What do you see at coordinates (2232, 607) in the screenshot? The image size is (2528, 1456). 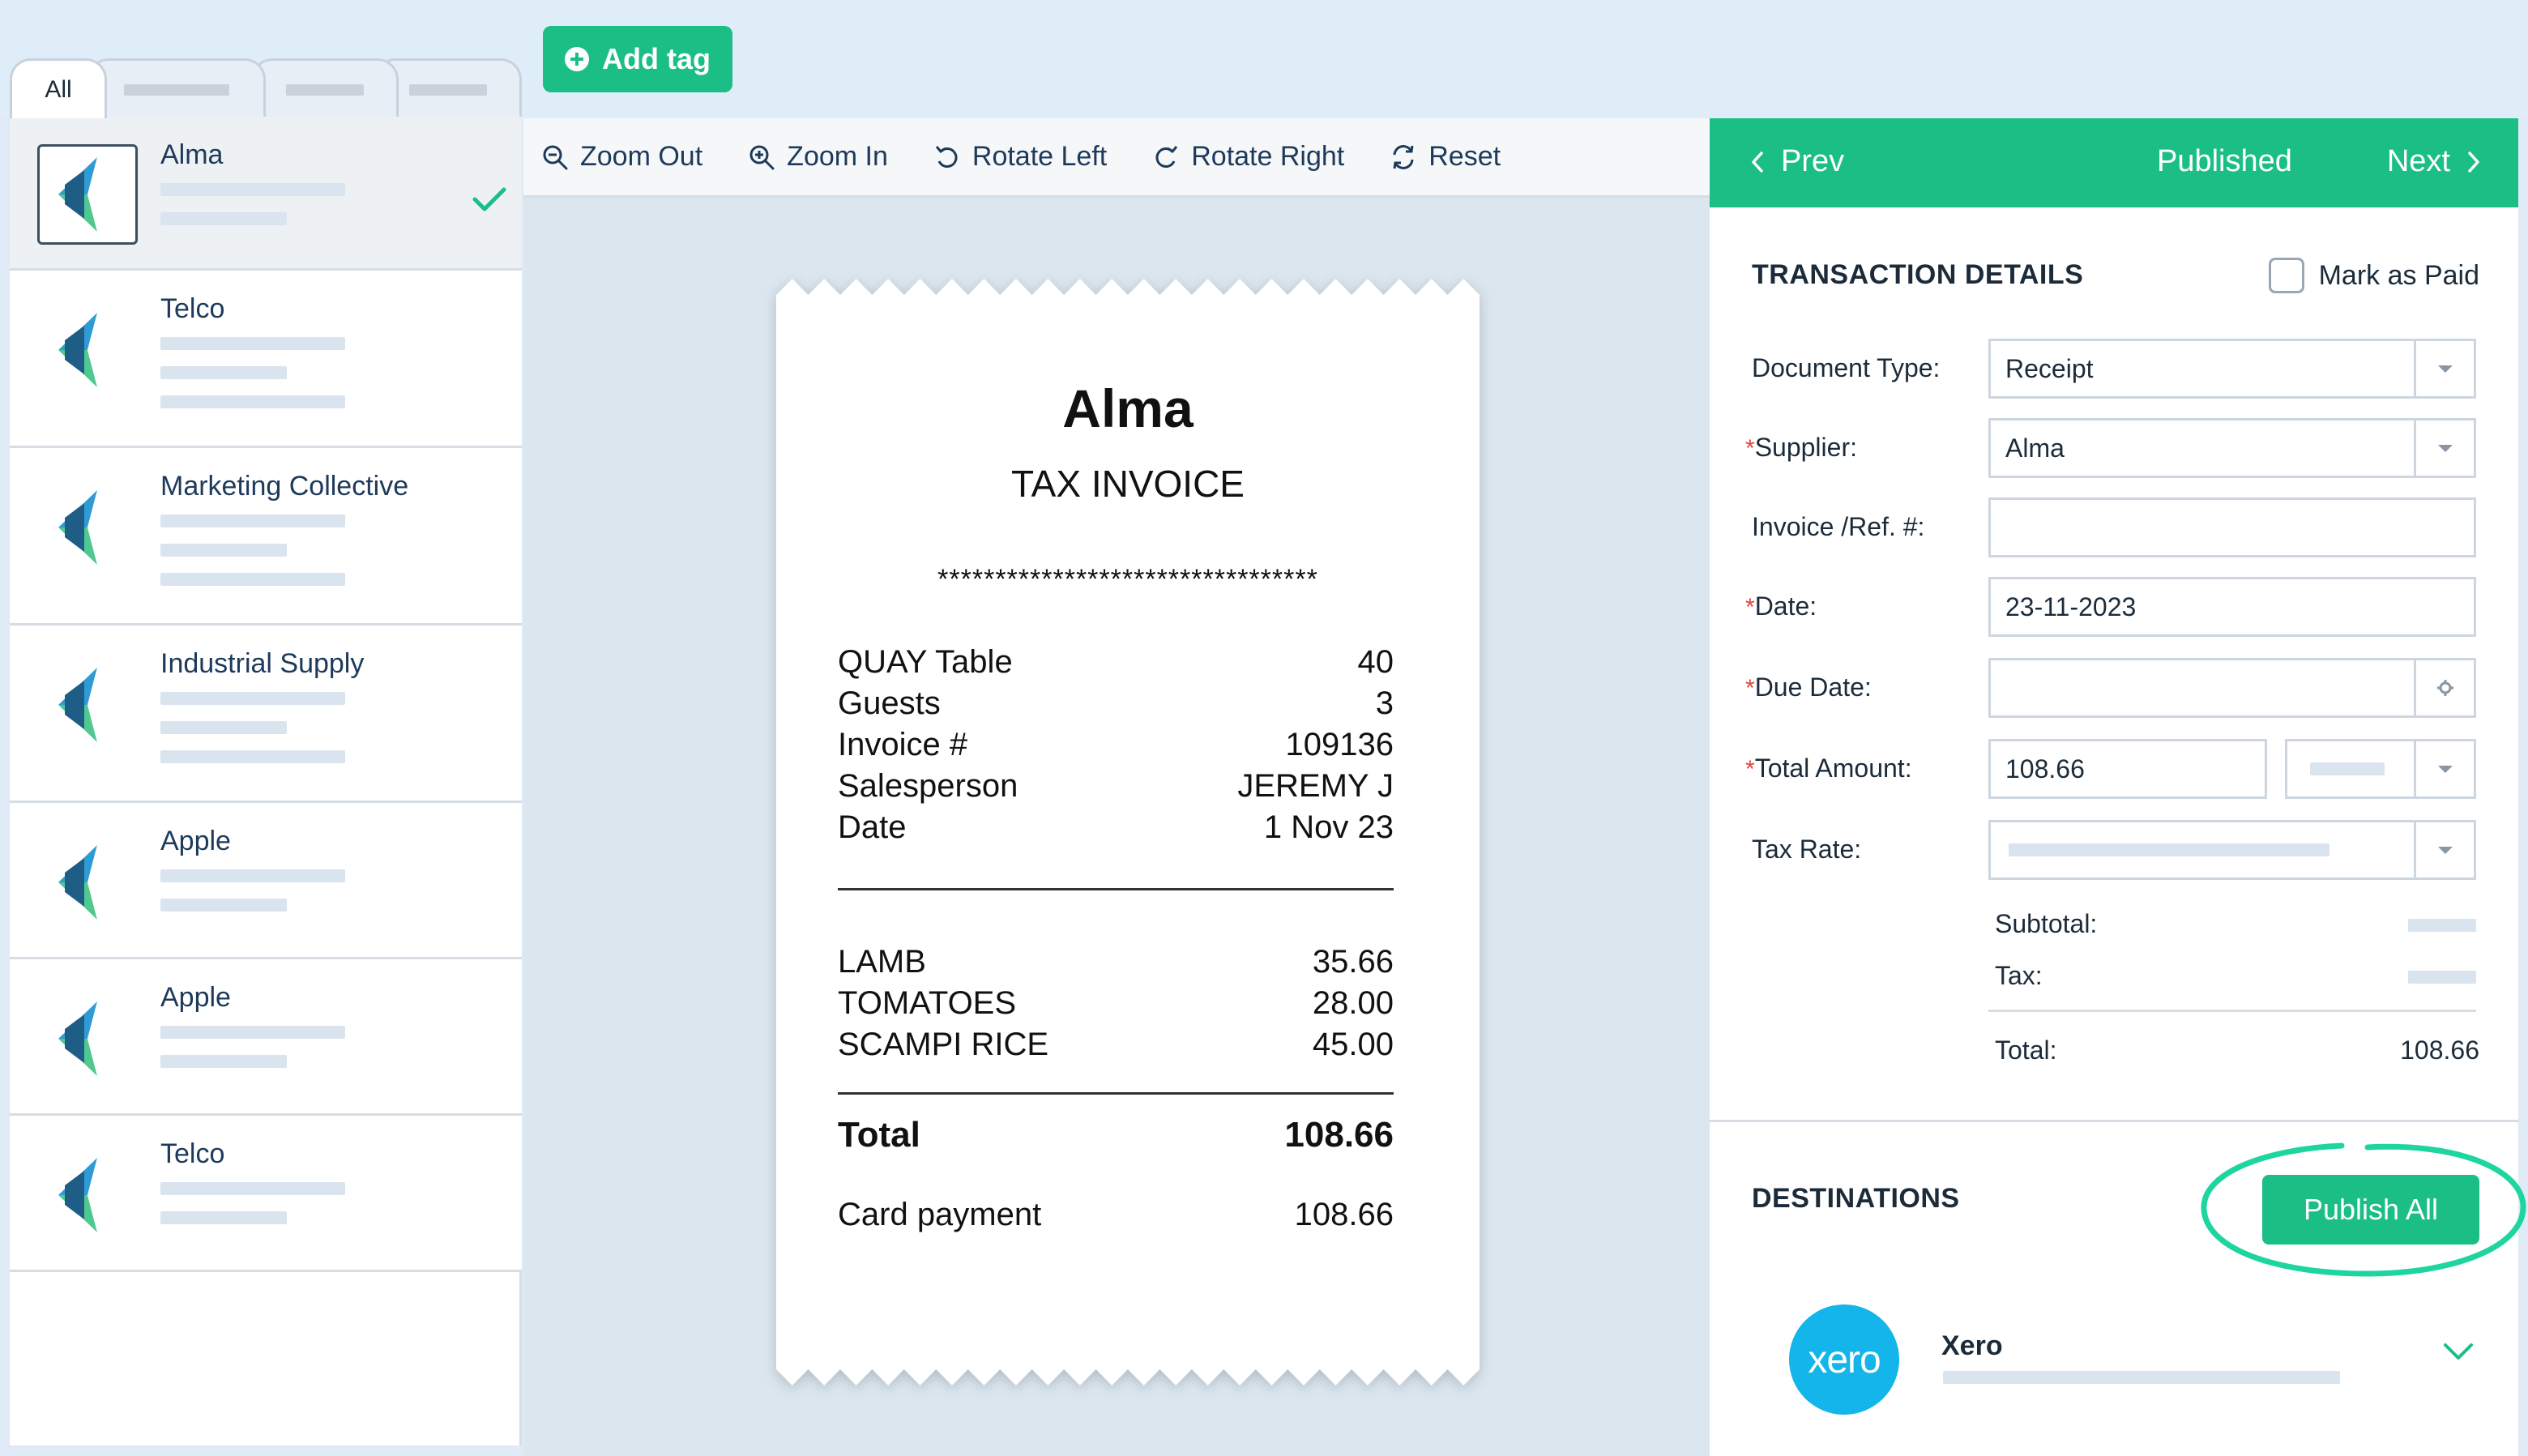 I see `date-input: 23-11-2023` at bounding box center [2232, 607].